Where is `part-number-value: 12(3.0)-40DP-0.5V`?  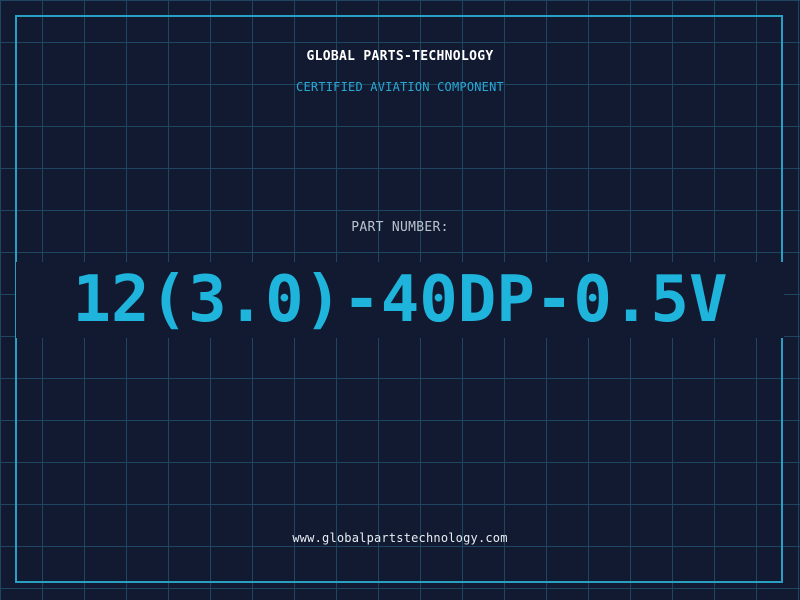
part-number-value: 12(3.0)-40DP-0.5V is located at coordinates (400, 300).